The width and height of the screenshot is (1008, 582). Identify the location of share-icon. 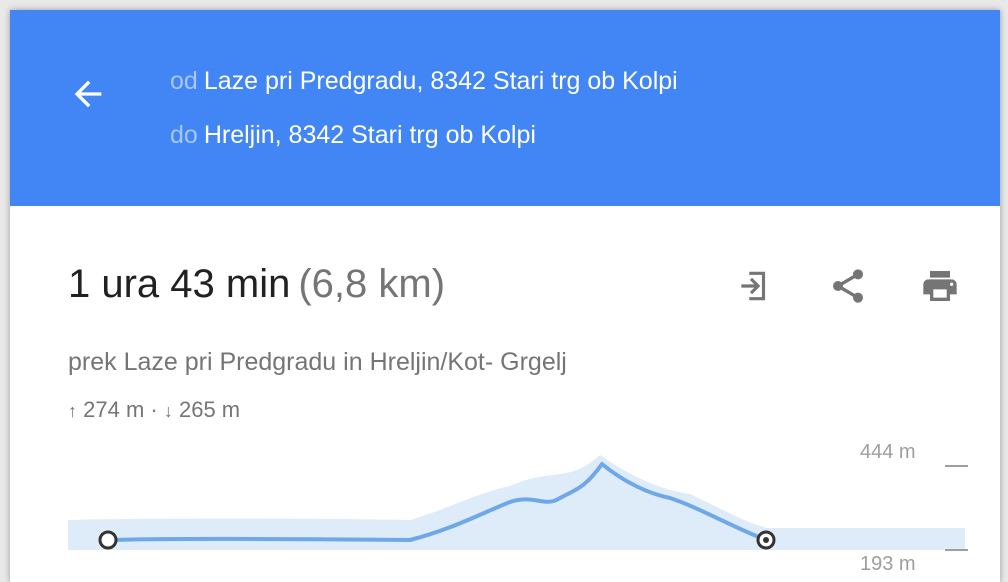
(848, 286).